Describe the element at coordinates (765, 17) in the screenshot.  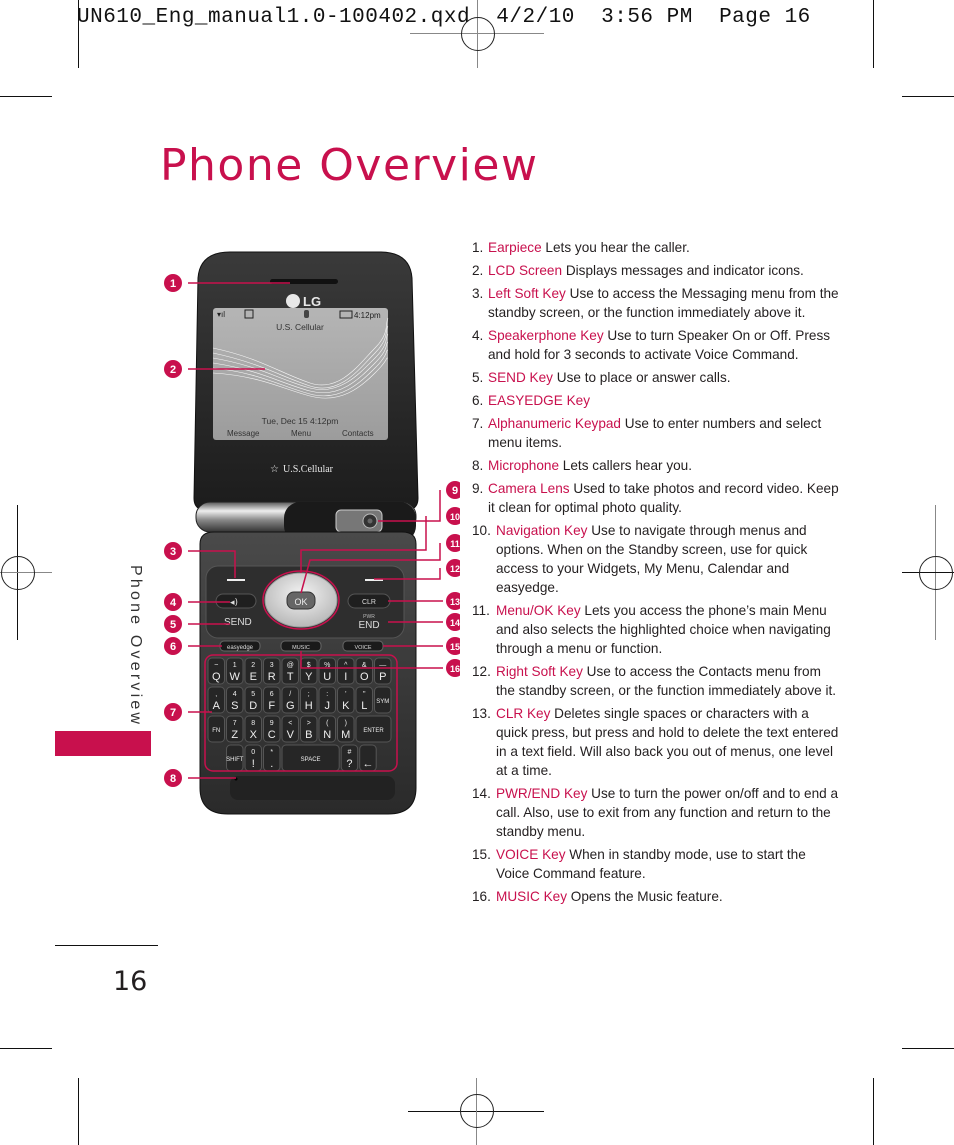
I see `slug-page: Page 16` at that location.